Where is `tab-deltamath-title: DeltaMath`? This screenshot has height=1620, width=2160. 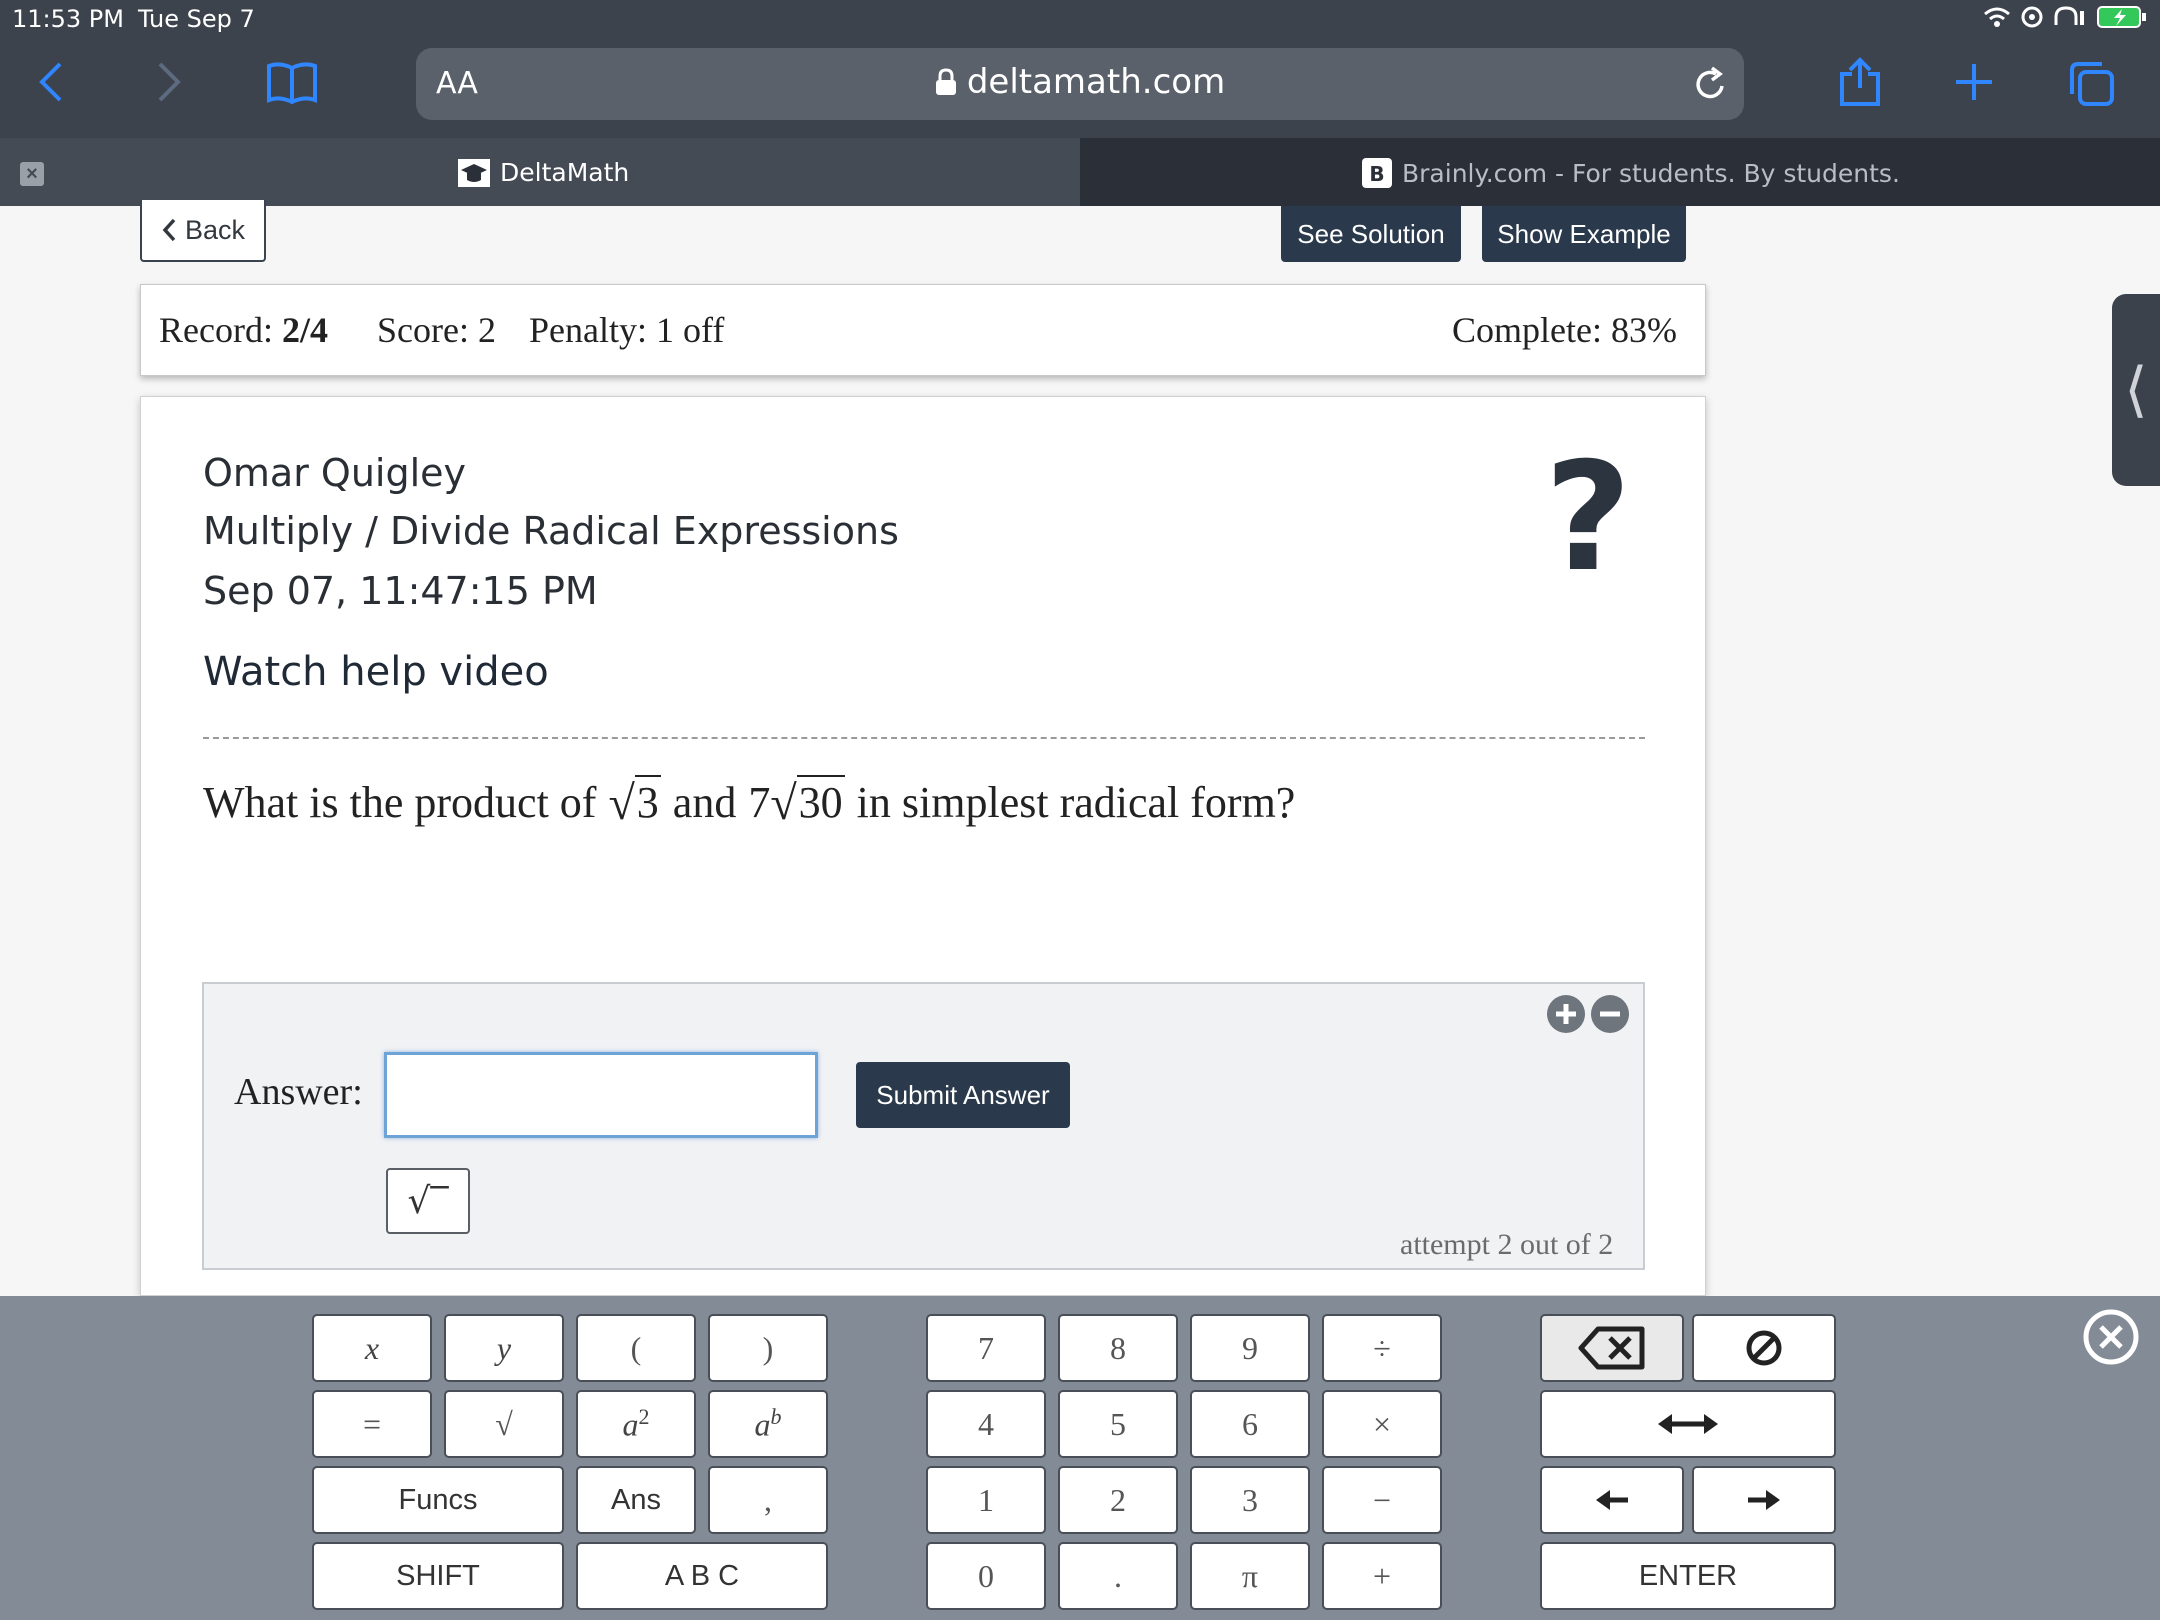 tab-deltamath-title: DeltaMath is located at coordinates (543, 172).